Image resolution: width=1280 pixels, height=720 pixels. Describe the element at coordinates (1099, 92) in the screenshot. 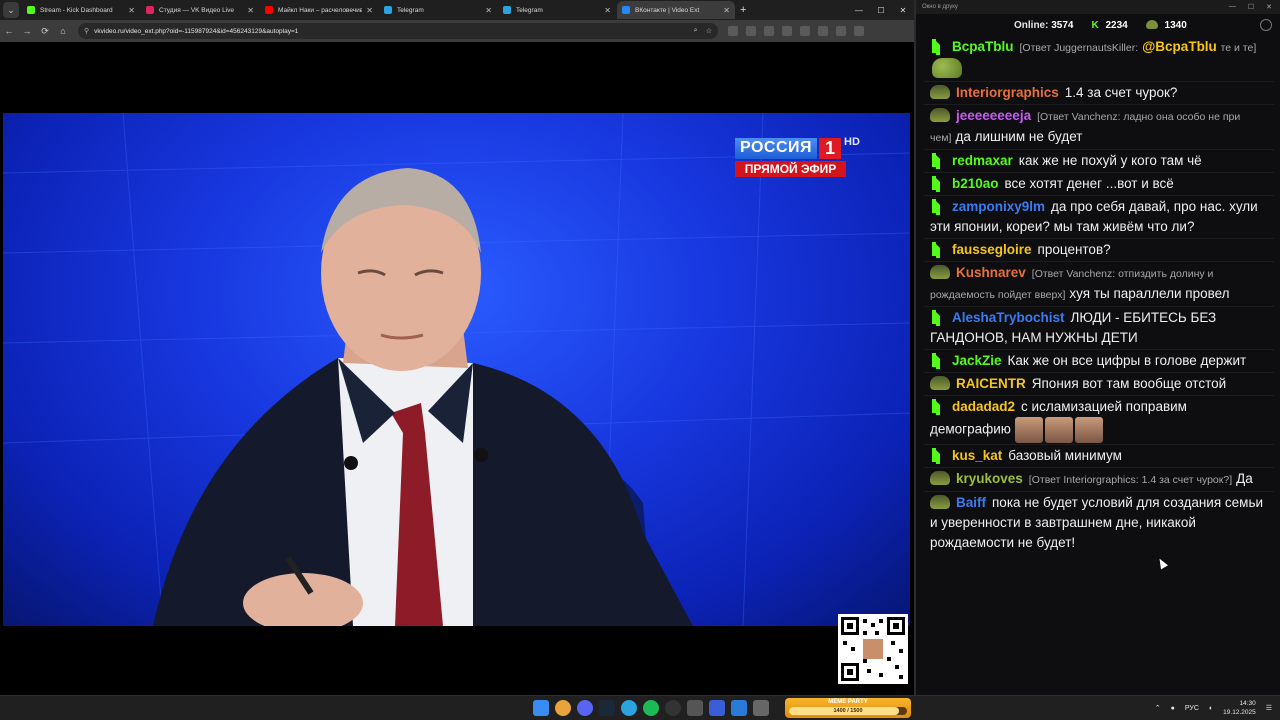

I see `chat-message: Interiorgraphics 1.4 за счет чурок?` at that location.